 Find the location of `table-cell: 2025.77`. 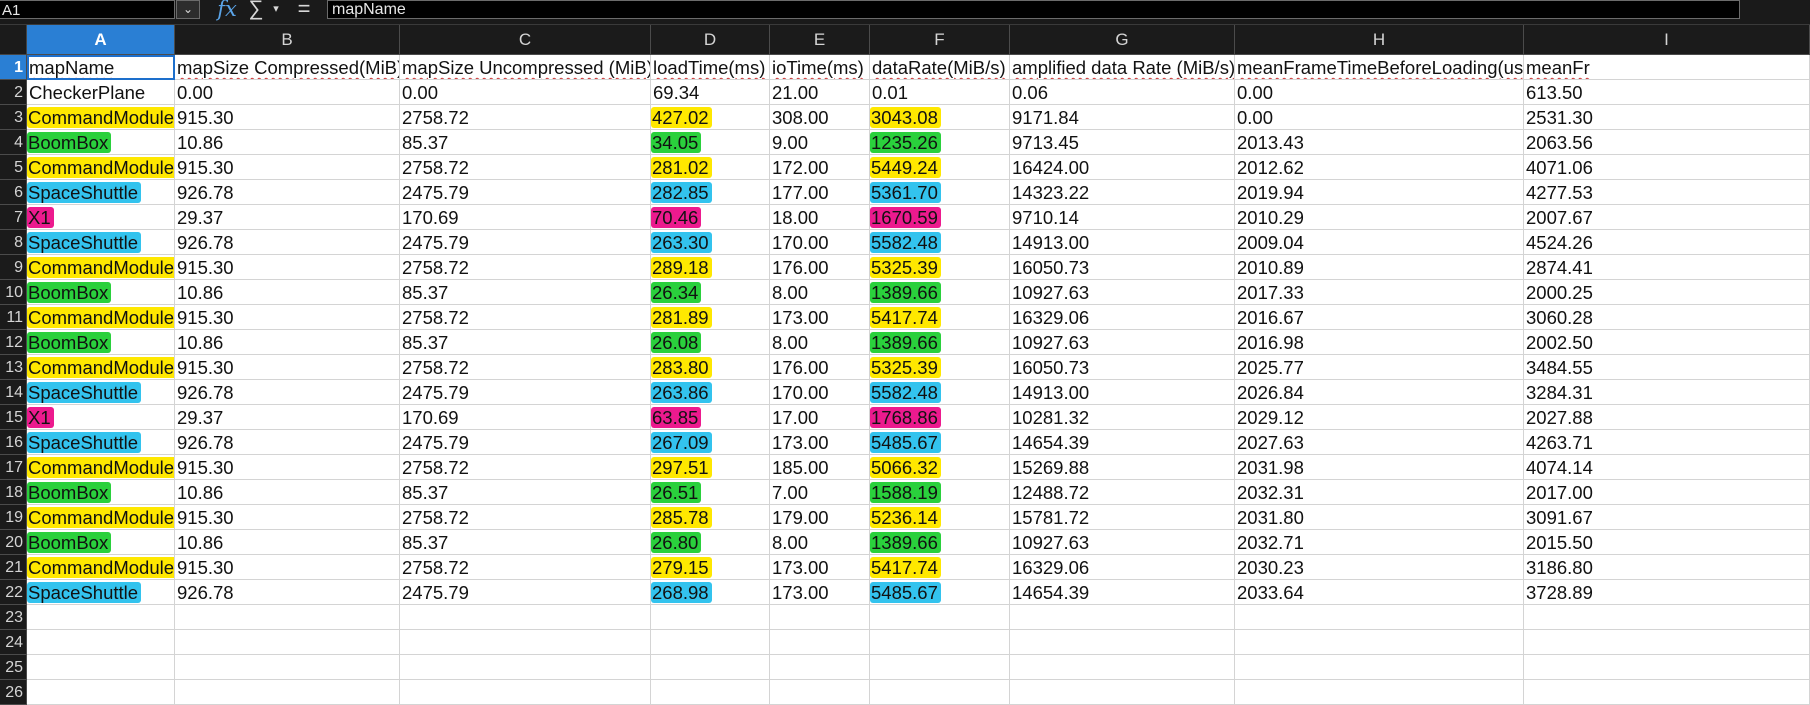

table-cell: 2025.77 is located at coordinates (1379, 367).